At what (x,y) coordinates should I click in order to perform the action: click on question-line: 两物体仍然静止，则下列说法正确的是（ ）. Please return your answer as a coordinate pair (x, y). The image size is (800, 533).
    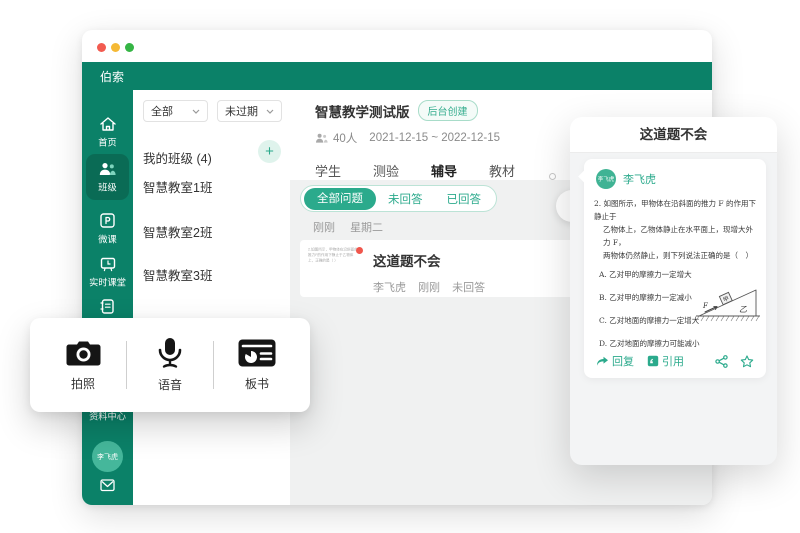
    Looking at the image, I should click on (678, 255).